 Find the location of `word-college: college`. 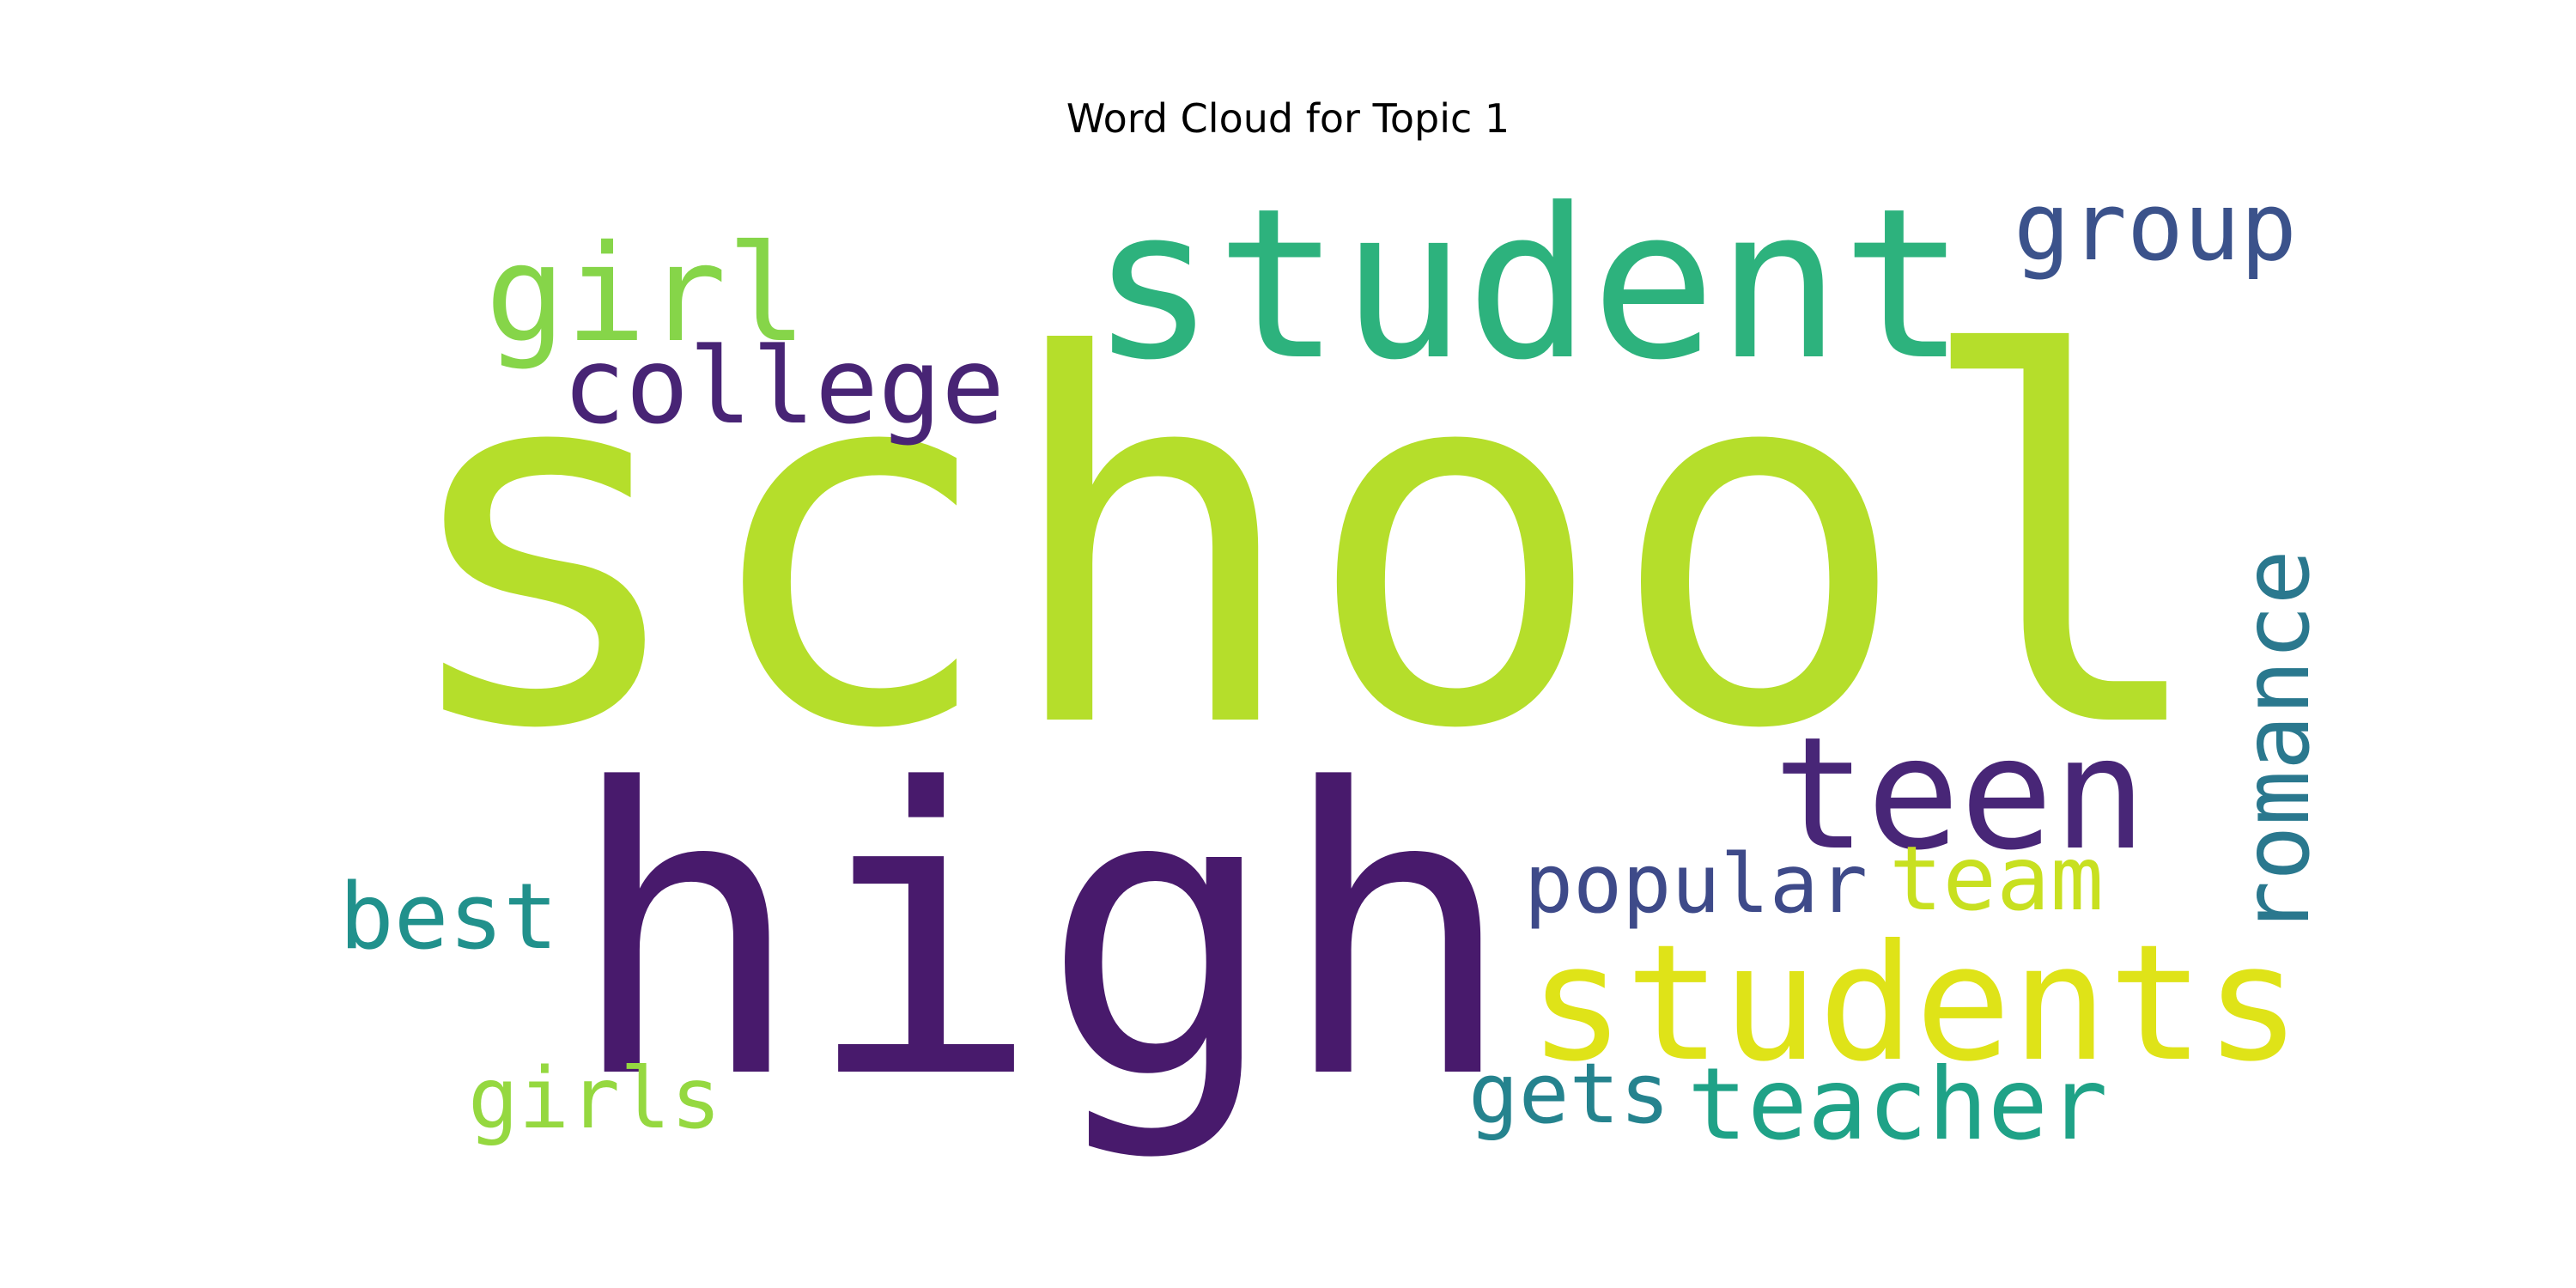

word-college: college is located at coordinates (783, 386).